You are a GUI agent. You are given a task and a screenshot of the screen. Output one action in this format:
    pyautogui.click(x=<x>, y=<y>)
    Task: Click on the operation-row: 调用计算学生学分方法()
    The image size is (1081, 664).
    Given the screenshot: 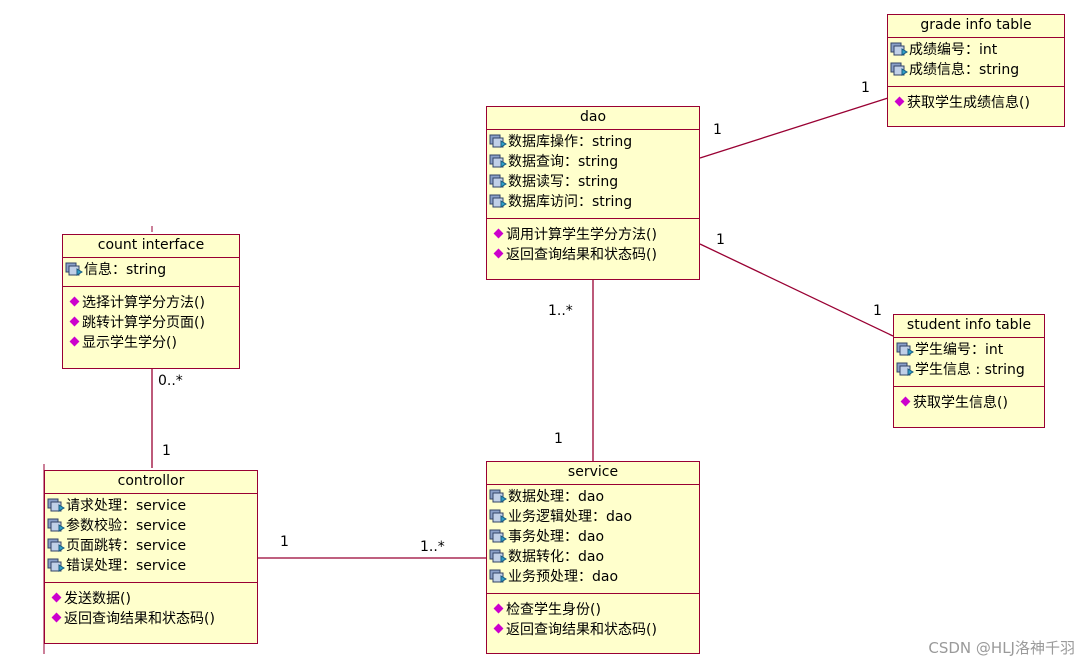 What is the action you would take?
    pyautogui.click(x=594, y=235)
    